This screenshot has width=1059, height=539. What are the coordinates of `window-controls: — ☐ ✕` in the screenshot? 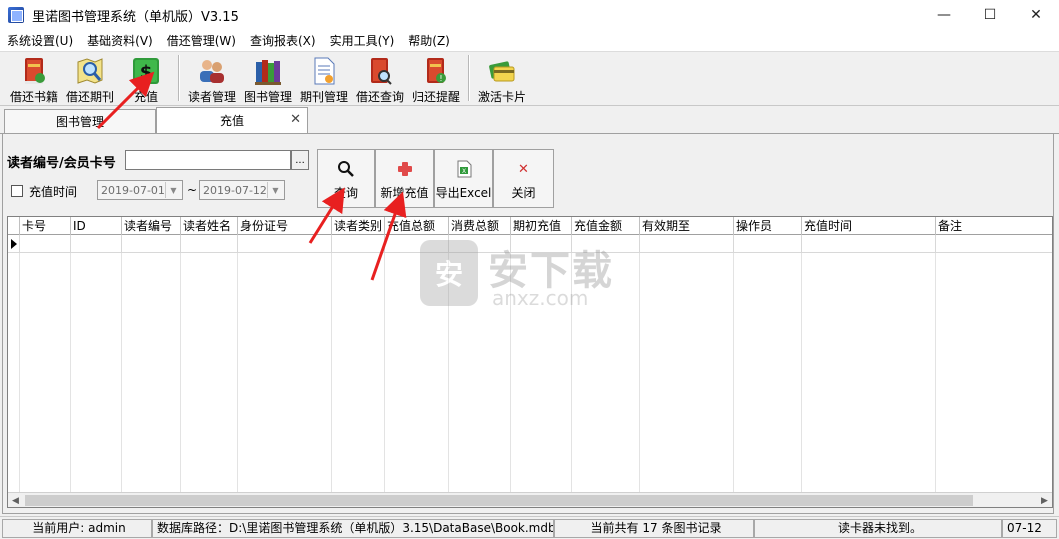 It's located at (990, 15).